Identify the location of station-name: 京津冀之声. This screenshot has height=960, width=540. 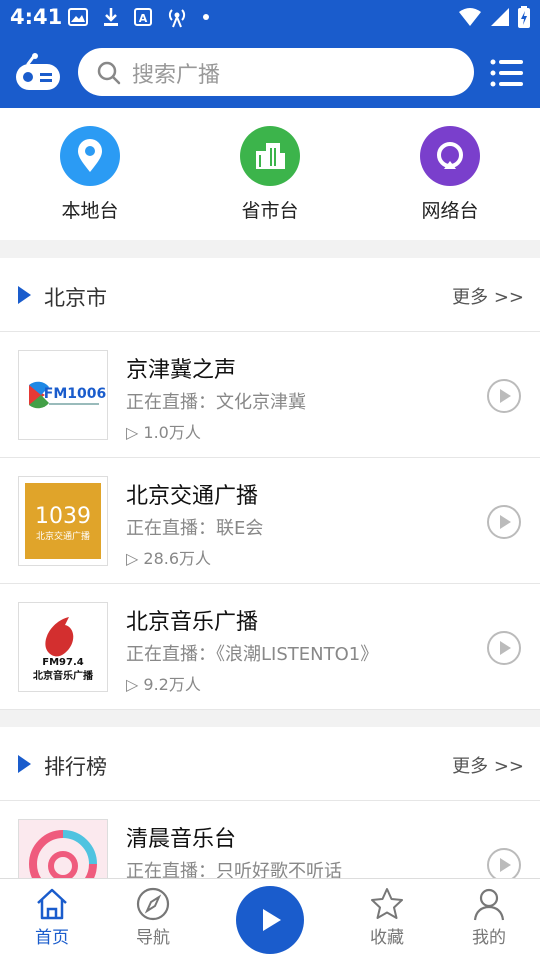
(181, 370).